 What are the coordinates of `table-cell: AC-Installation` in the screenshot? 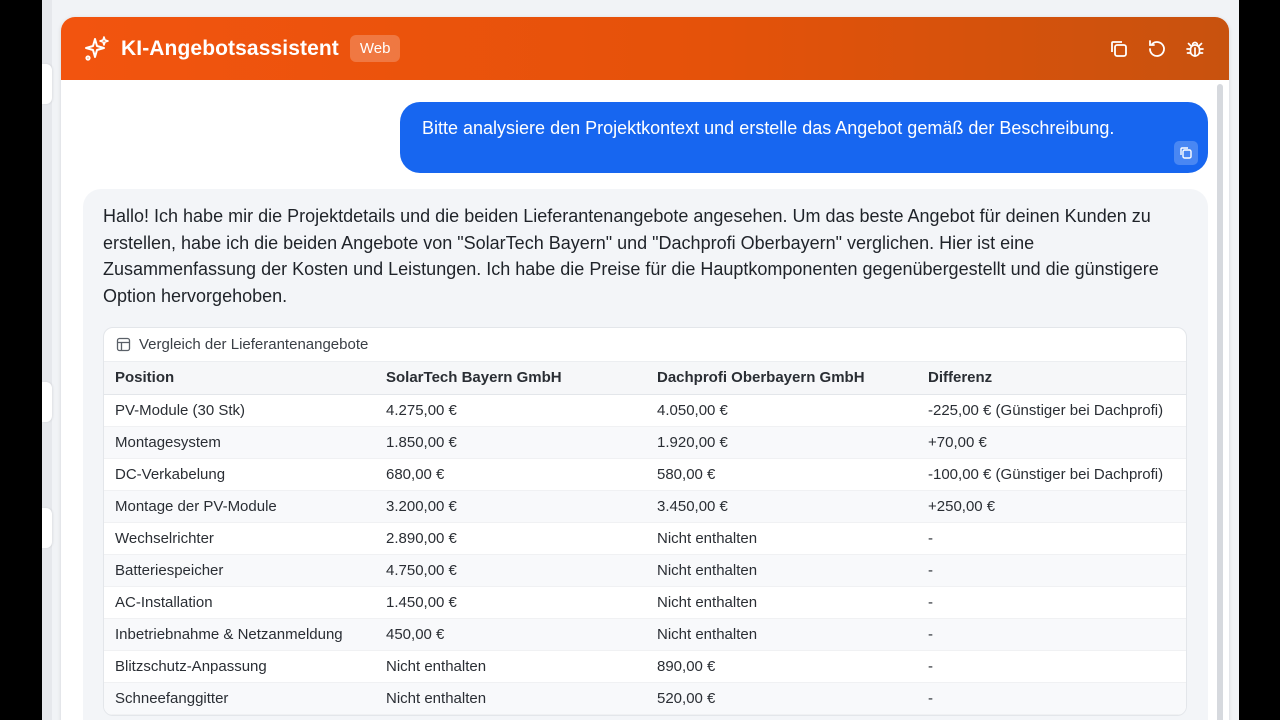 It's located at (239, 602).